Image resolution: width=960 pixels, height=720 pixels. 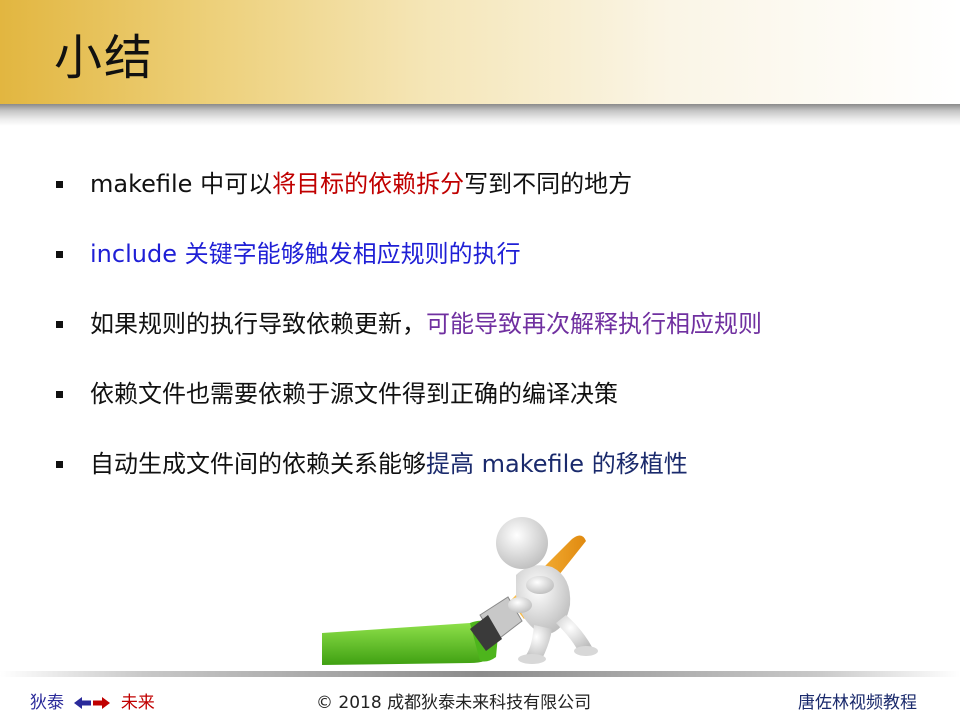 What do you see at coordinates (137, 703) in the screenshot?
I see `footer-brand-right: 未来` at bounding box center [137, 703].